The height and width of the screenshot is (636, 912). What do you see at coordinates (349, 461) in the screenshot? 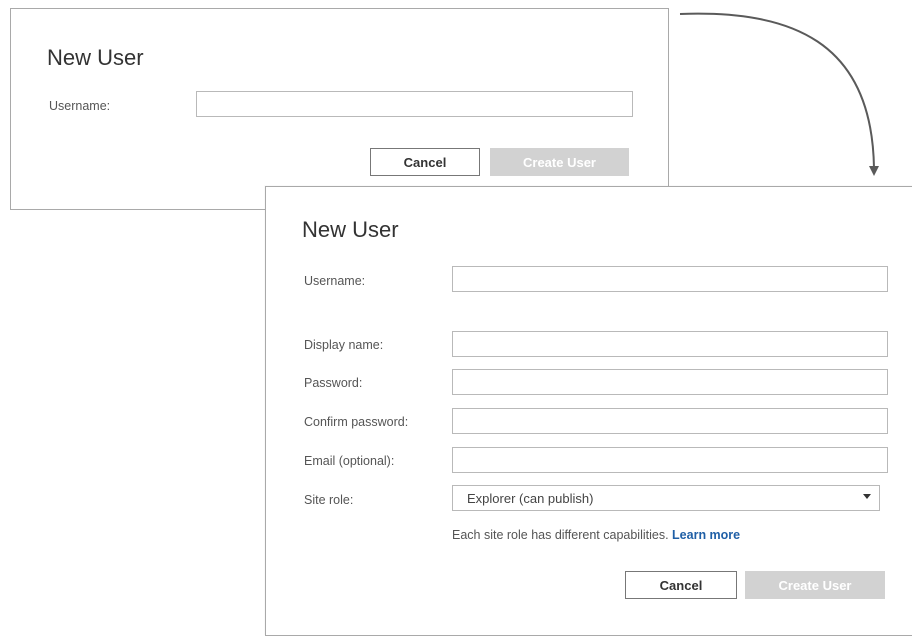
I see `email-label: Email (optional):` at bounding box center [349, 461].